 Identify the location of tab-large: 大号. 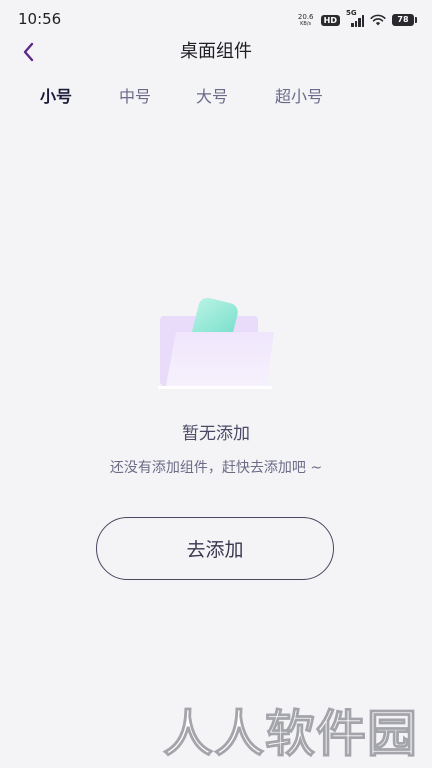
(212, 97).